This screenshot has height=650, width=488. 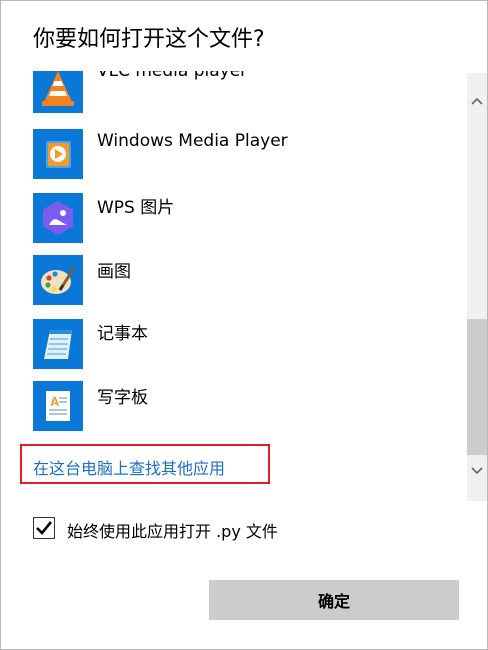 I want to click on always-use-option: 始终使用此应用打开 .py 文件, so click(x=183, y=530).